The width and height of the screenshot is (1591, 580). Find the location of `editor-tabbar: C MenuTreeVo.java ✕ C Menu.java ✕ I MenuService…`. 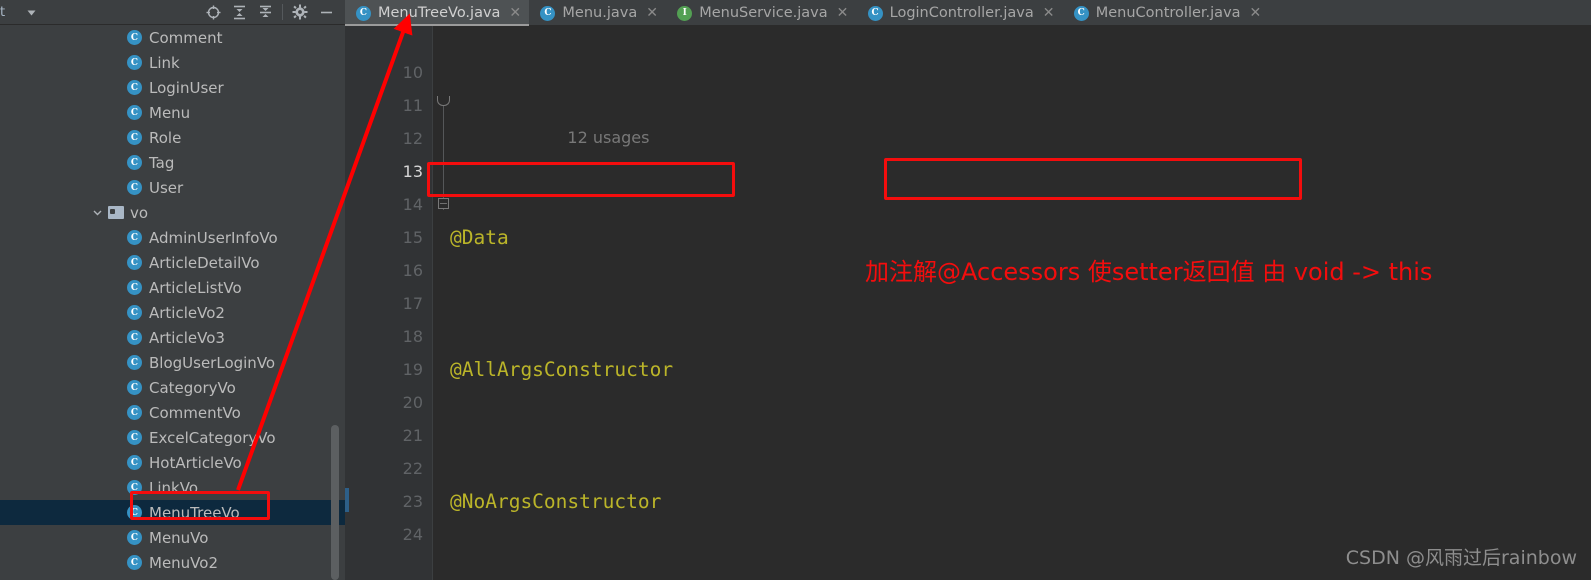

editor-tabbar: C MenuTreeVo.java ✕ C Menu.java ✕ I MenuService… is located at coordinates (968, 13).